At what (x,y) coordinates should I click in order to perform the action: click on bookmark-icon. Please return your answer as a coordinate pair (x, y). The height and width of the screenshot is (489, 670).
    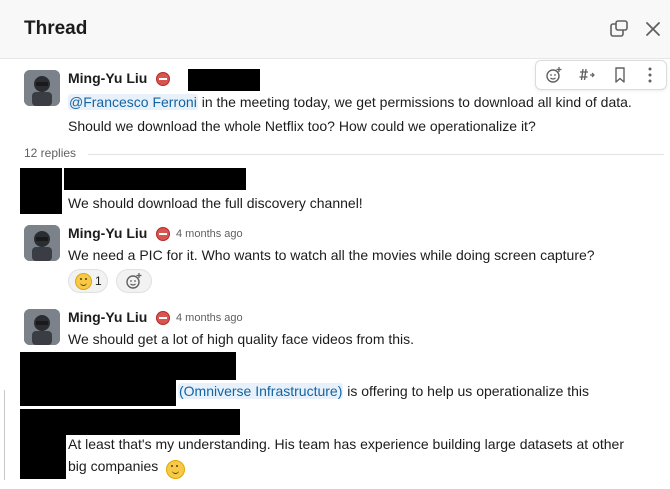
    Looking at the image, I should click on (620, 75).